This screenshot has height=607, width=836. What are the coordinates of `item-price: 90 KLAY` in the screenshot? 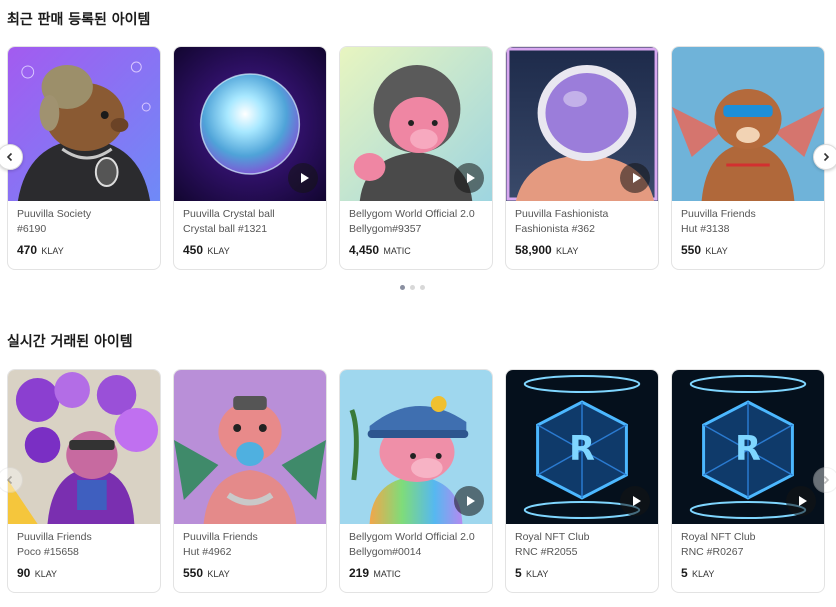 It's located at (84, 574).